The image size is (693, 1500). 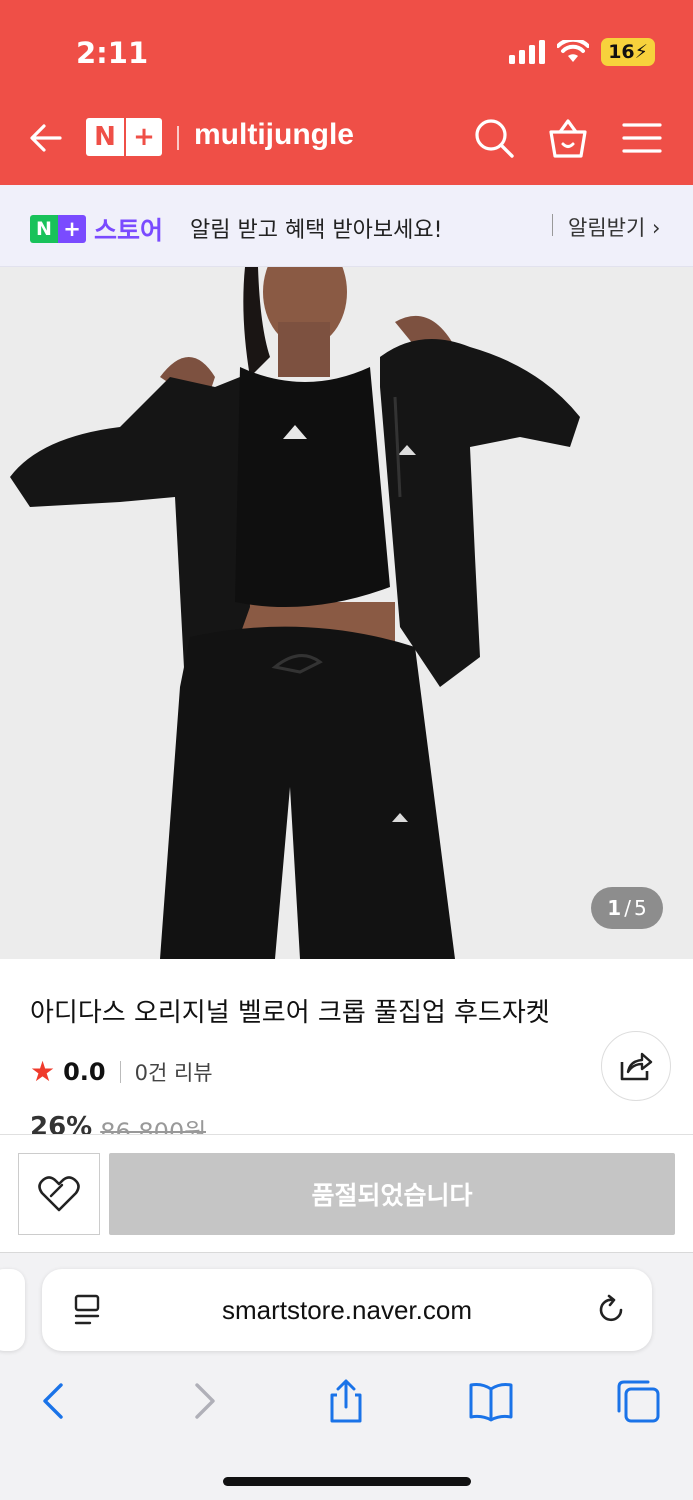 I want to click on banner-divider, so click(x=552, y=225).